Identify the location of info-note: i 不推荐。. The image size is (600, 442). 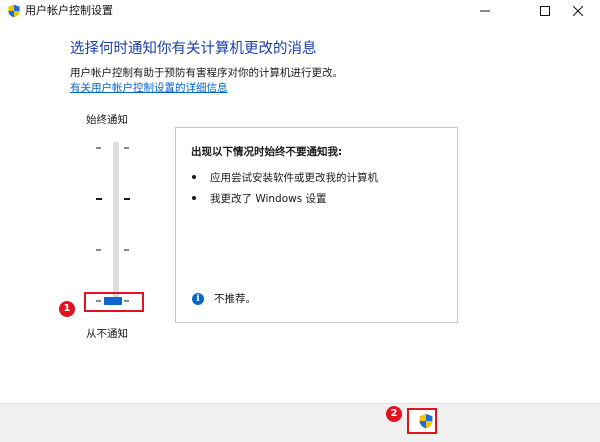
(224, 299).